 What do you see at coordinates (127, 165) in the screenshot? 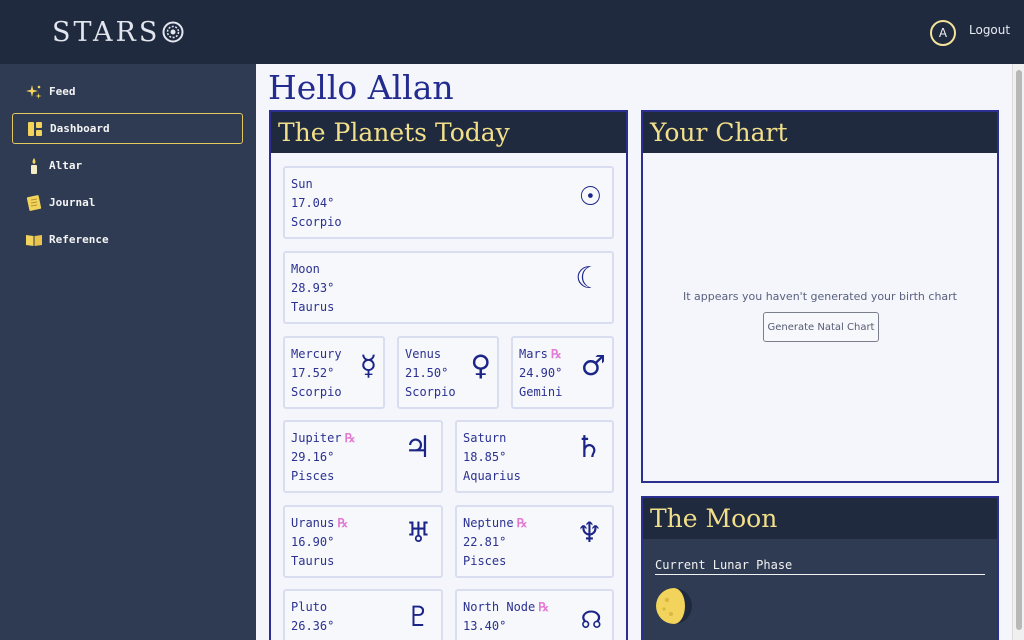
I see `sidebar-item-altar: Altar` at bounding box center [127, 165].